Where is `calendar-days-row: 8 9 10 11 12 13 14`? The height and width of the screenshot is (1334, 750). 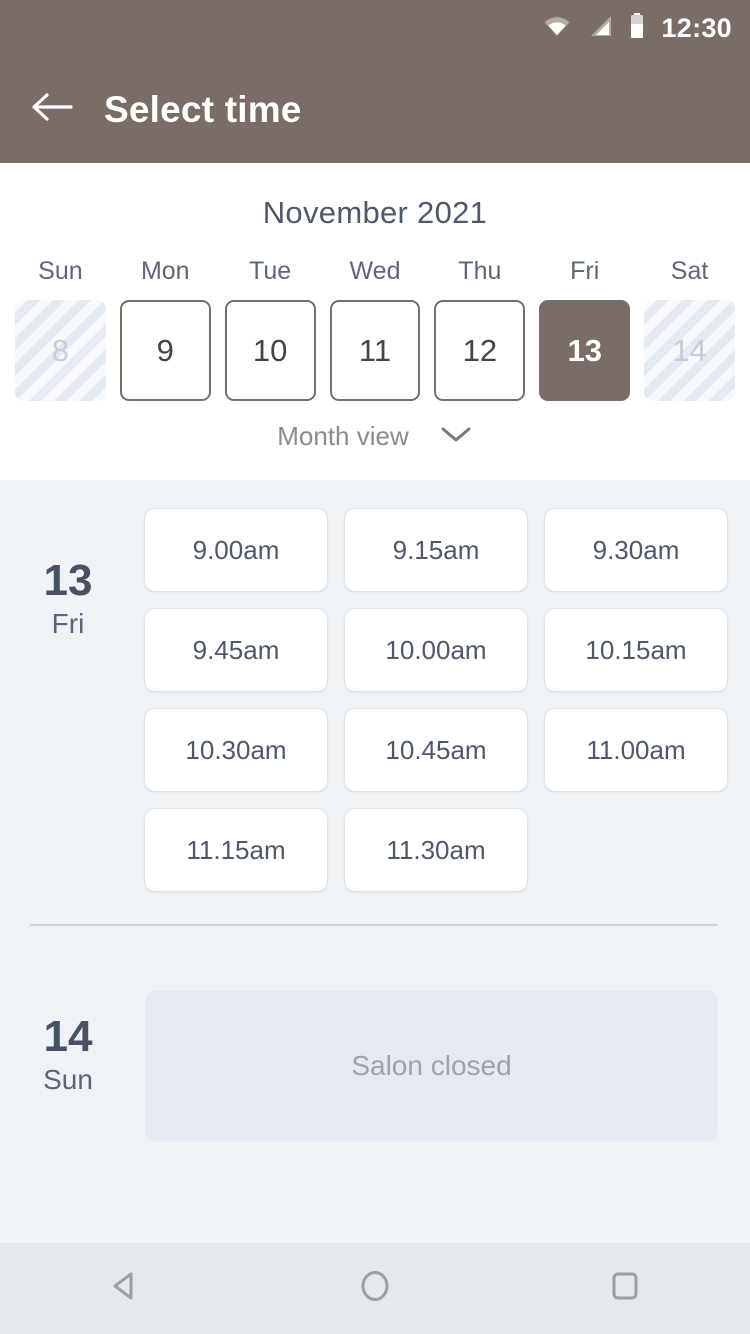 calendar-days-row: 8 9 10 11 12 13 14 is located at coordinates (375, 350).